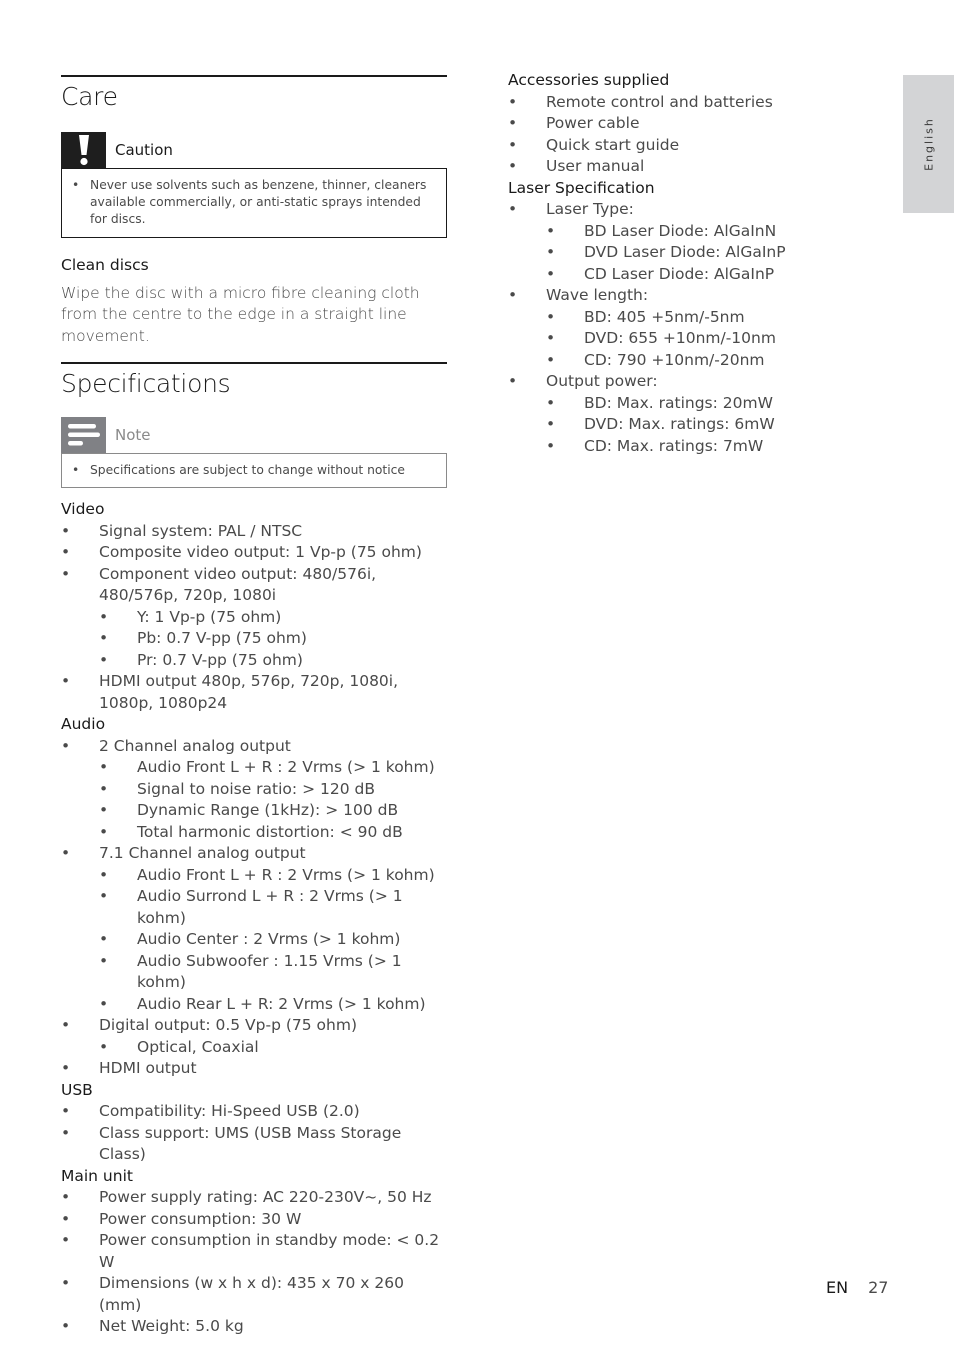 The width and height of the screenshot is (954, 1350). I want to click on spec-item: • Audio Subwoofer : 1.15 Vrms (> 1 kohm), so click(254, 972).